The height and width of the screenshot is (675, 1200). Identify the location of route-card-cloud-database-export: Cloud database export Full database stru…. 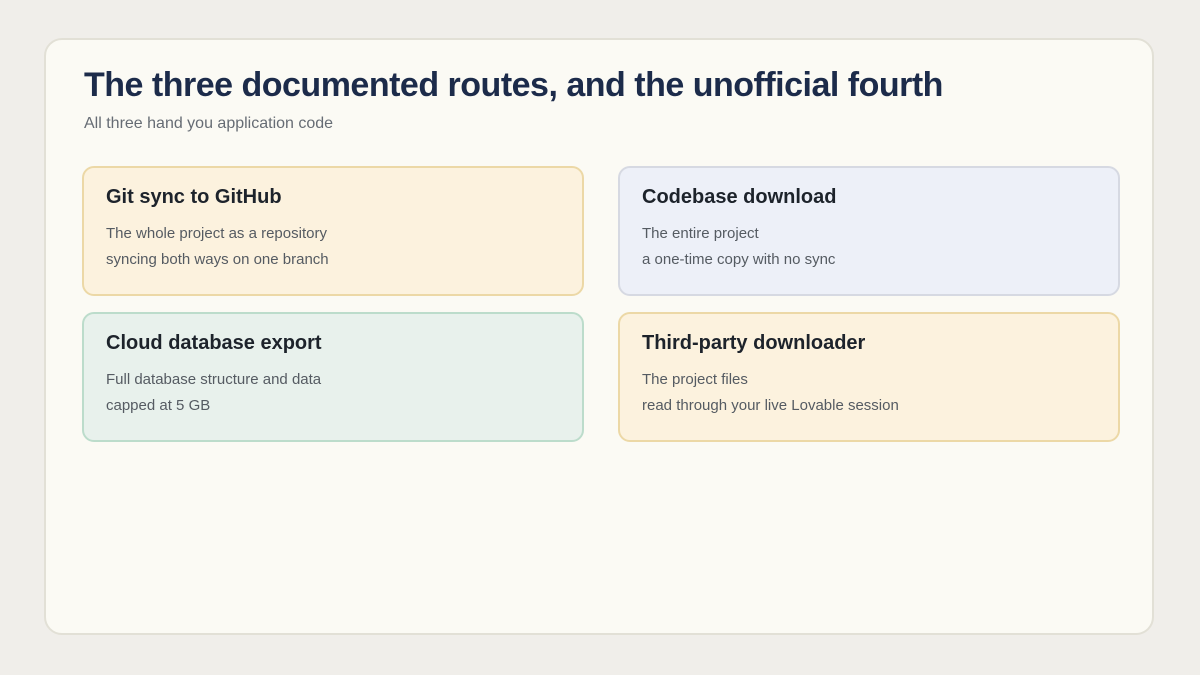
(333, 377).